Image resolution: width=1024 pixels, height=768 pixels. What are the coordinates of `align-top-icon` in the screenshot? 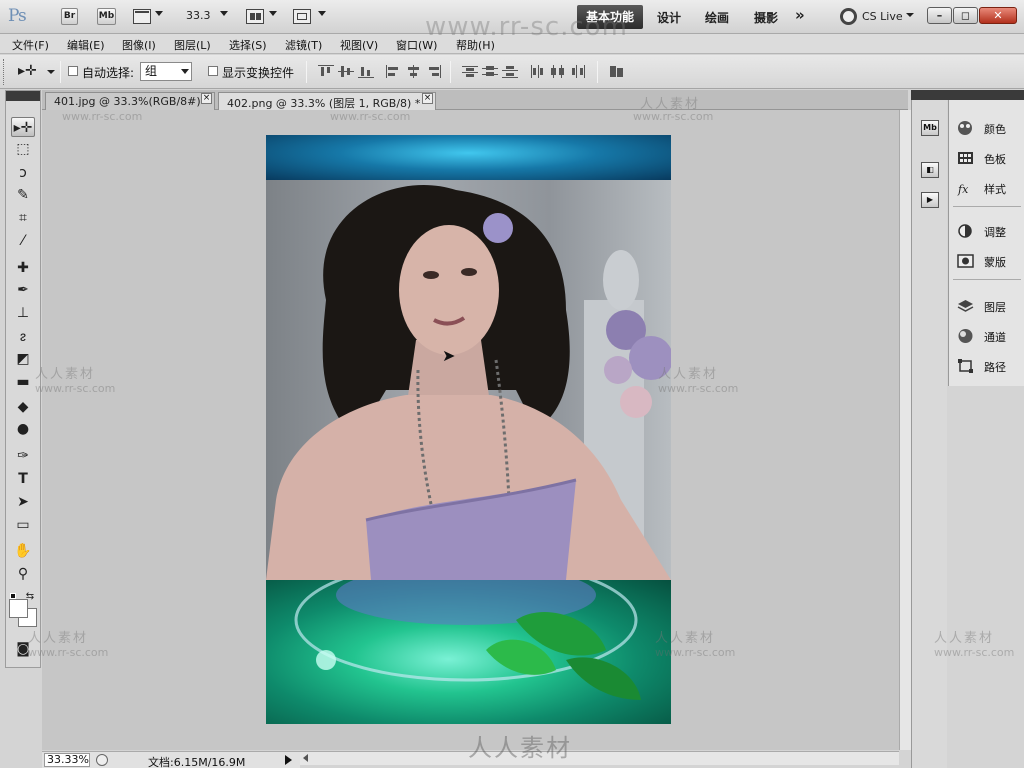 It's located at (326, 71).